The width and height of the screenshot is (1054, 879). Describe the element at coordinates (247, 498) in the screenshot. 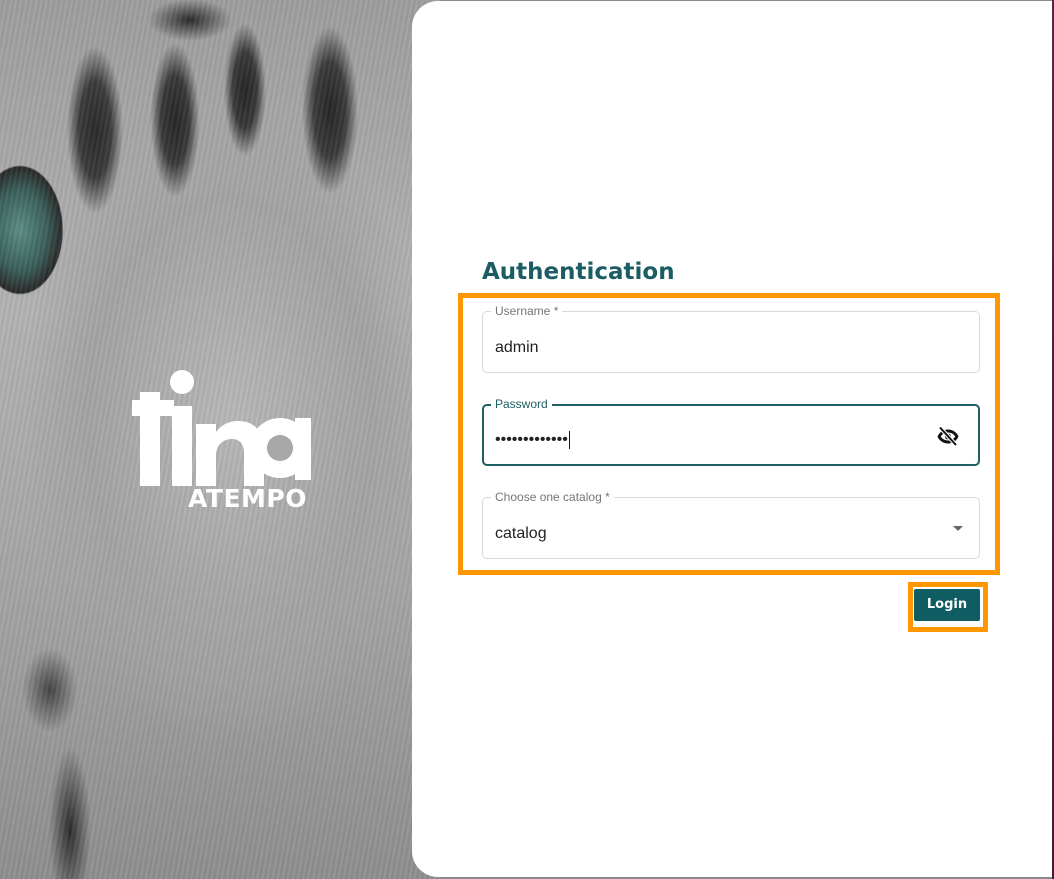

I see `logo-company-text: ATEMPO` at that location.